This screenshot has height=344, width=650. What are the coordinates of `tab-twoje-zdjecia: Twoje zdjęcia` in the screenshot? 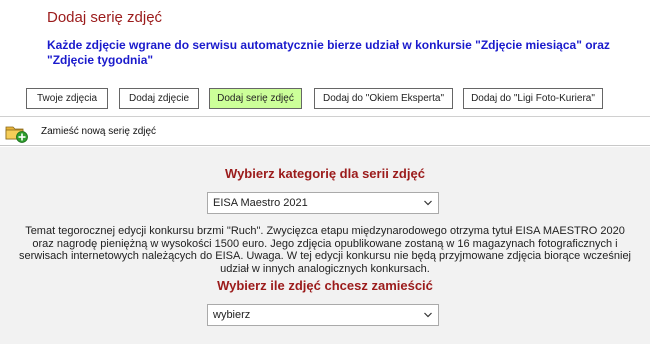 It's located at (67, 98).